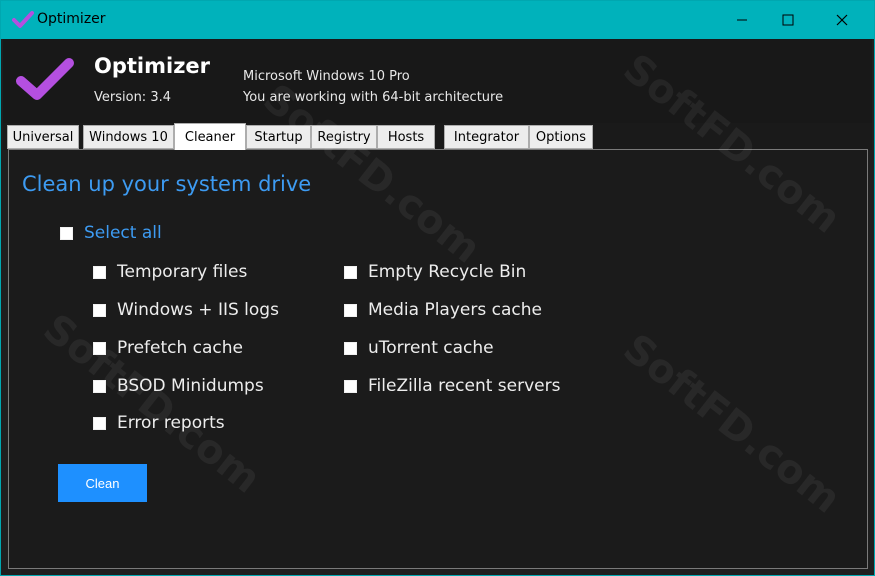  I want to click on empty-recycle-bin-checkbox: Empty Recycle Bin, so click(435, 272).